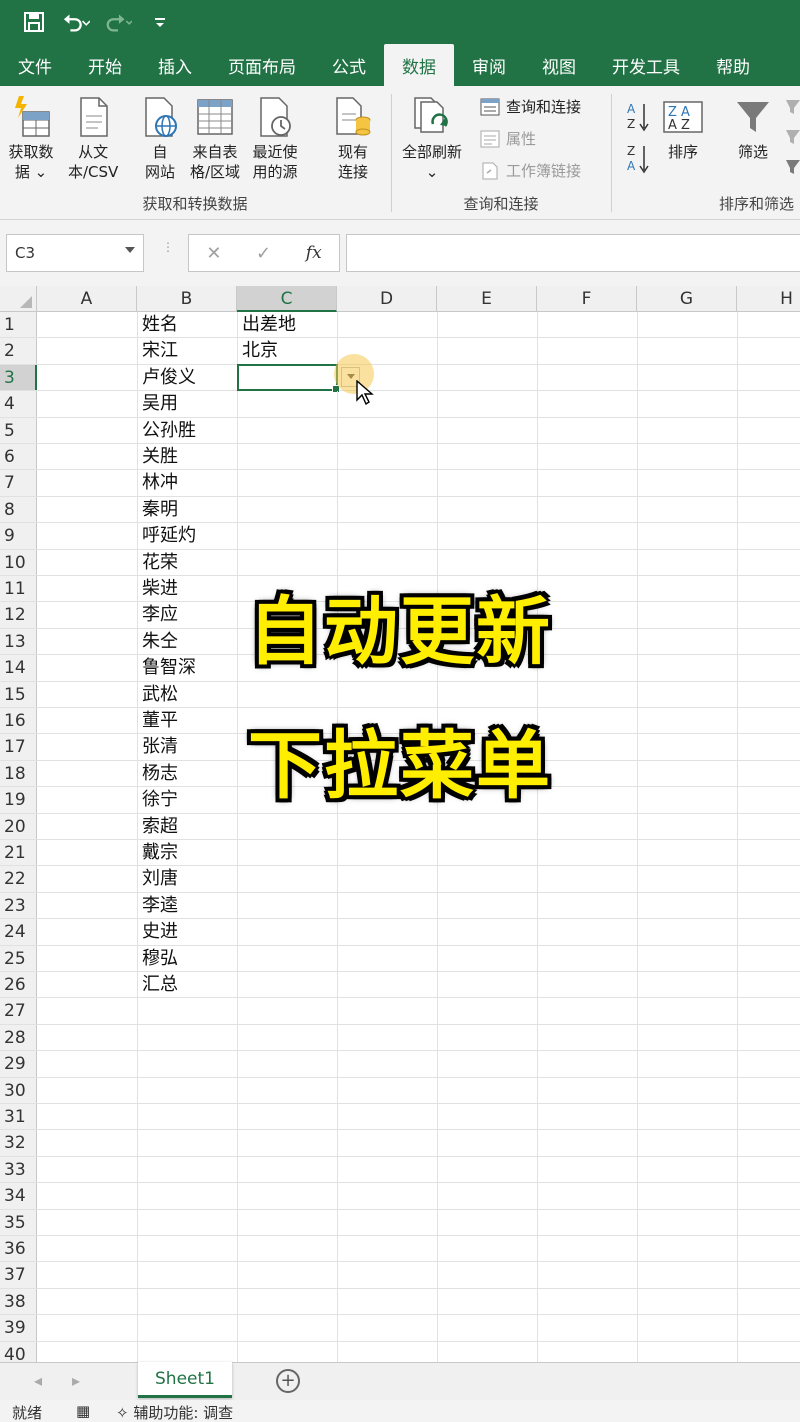 The height and width of the screenshot is (1422, 800). Describe the element at coordinates (160, 22) in the screenshot. I see `customize-quick-access-icon` at that location.